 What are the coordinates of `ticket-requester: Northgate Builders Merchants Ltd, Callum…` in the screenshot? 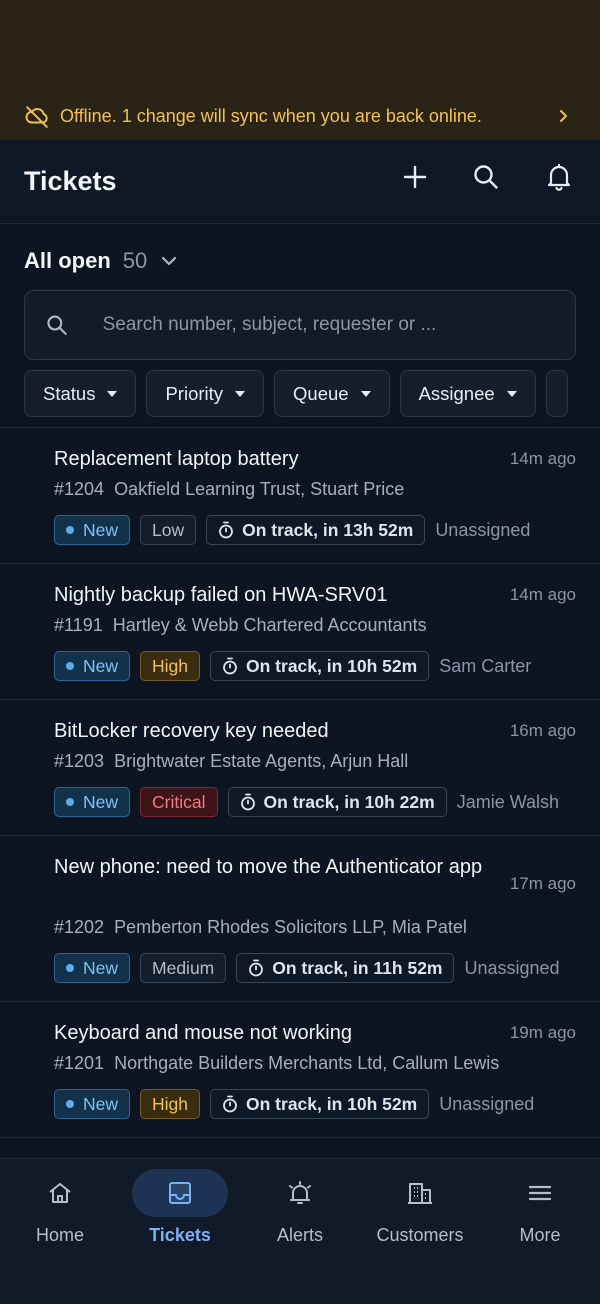 It's located at (307, 1063).